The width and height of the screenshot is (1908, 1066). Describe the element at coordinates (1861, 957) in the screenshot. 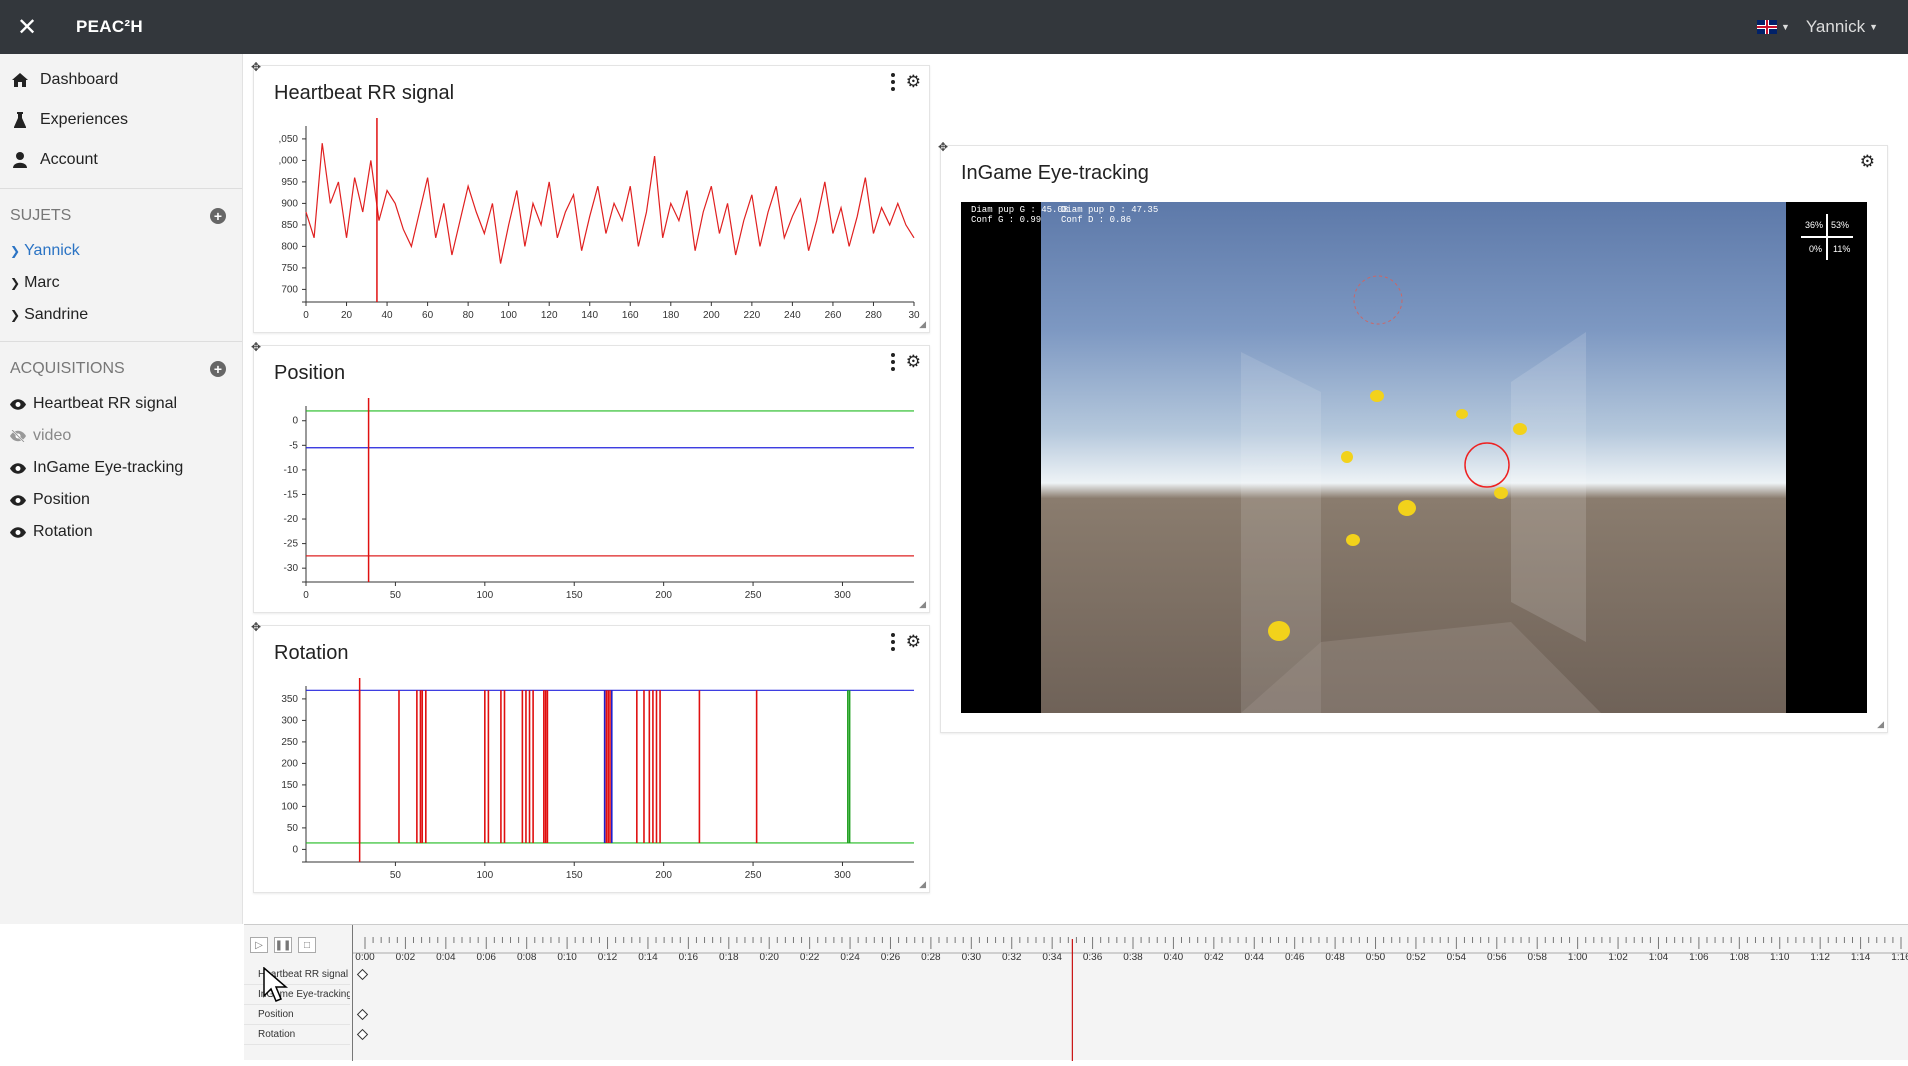

I see `ruler-label: 1:14` at that location.